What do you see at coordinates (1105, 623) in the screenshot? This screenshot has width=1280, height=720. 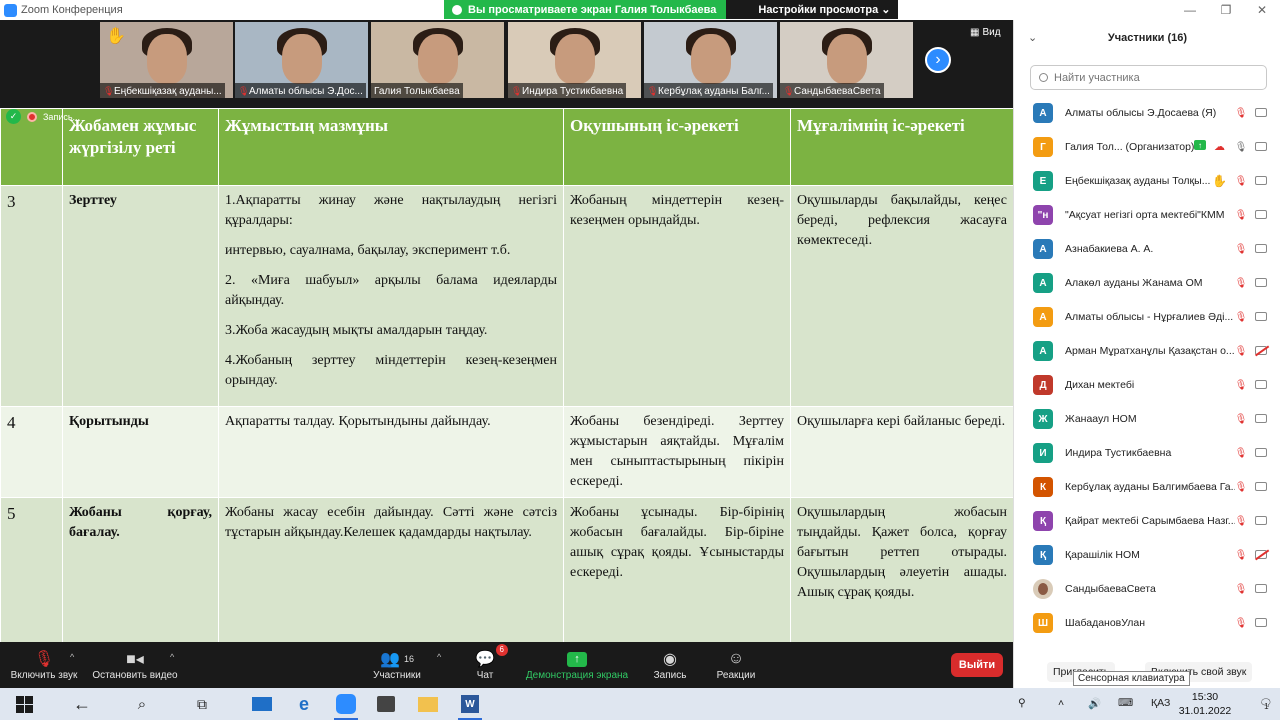 I see `participant-name: ШабадановУлан` at bounding box center [1105, 623].